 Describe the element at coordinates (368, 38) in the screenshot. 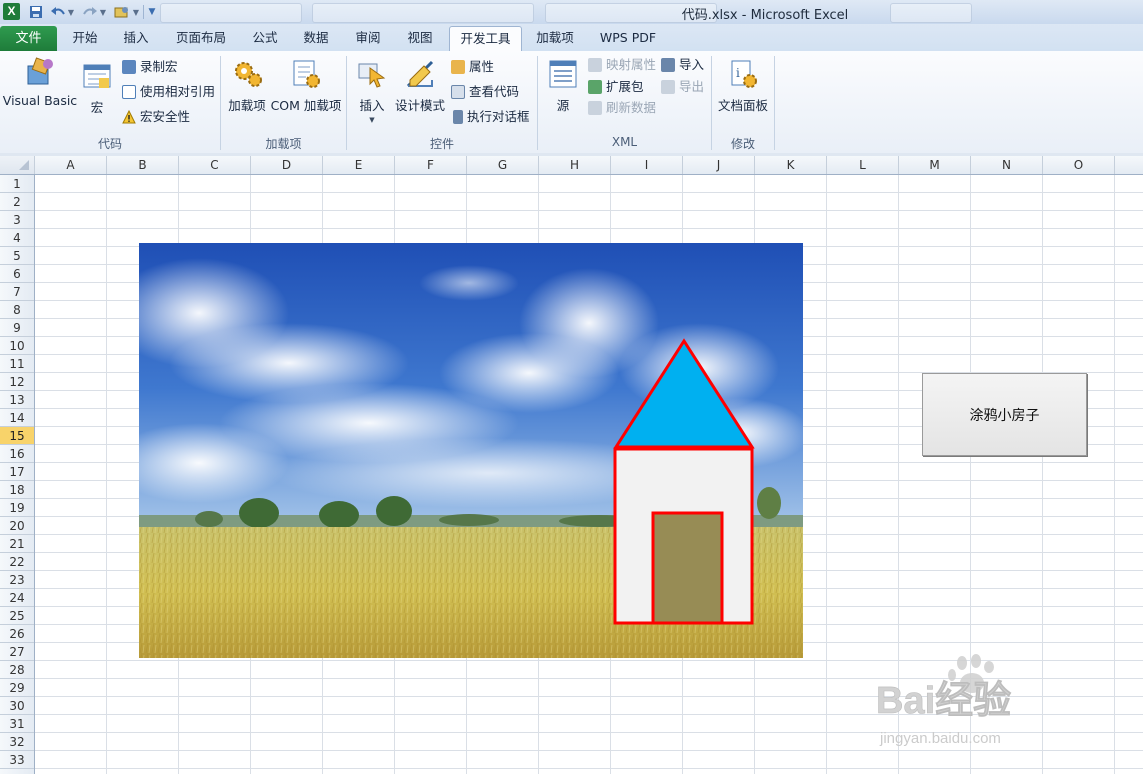

I see `tab-review: 审阅` at that location.